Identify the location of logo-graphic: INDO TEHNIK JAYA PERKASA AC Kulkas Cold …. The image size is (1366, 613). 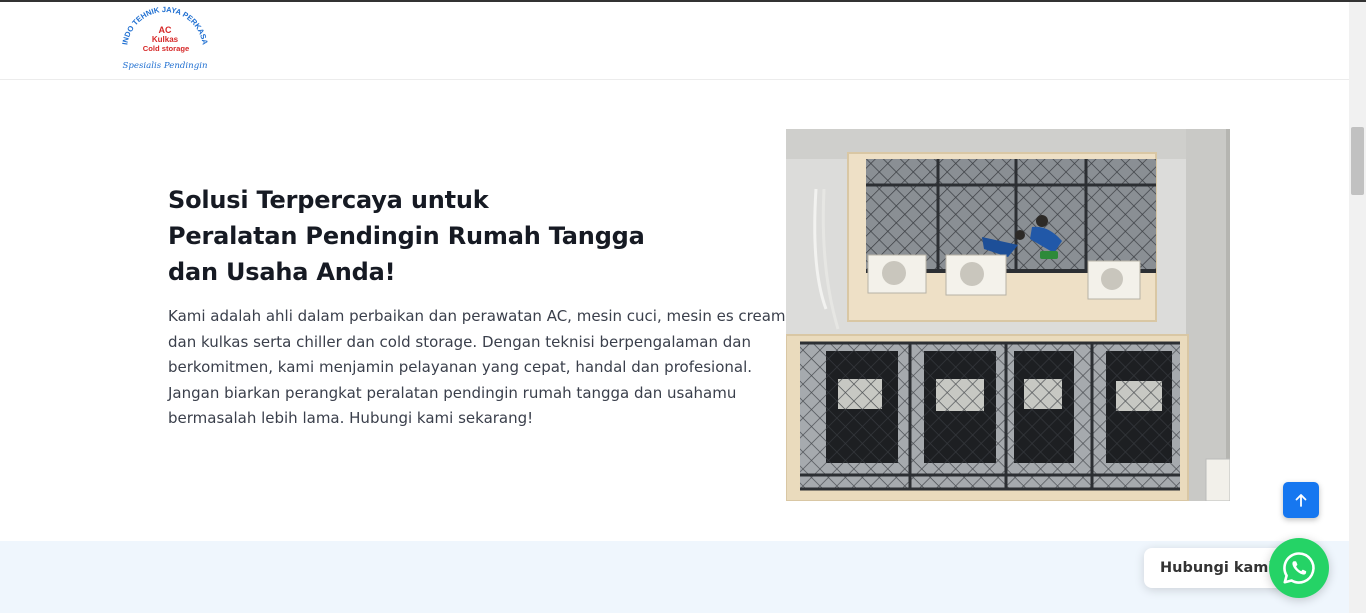
(164, 38).